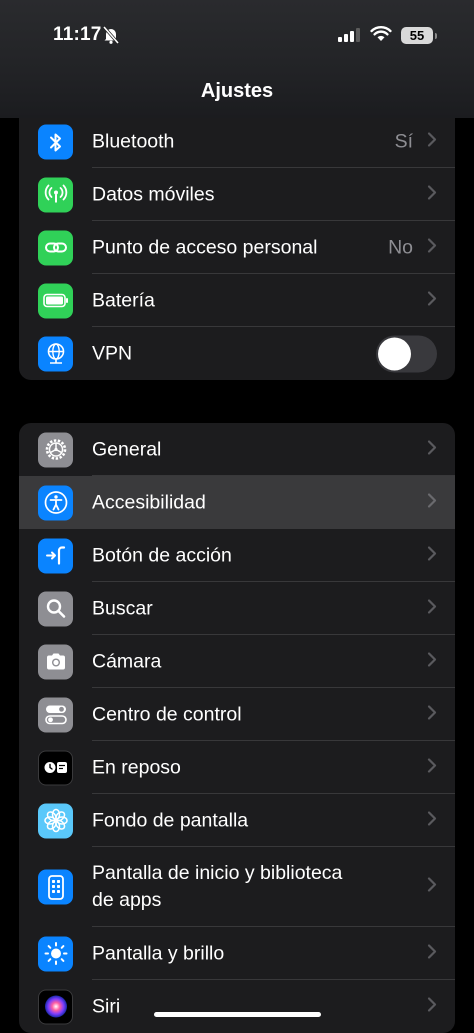 This screenshot has height=1033, width=474. What do you see at coordinates (237, 300) in the screenshot?
I see `settings-row-bateria: Batería` at bounding box center [237, 300].